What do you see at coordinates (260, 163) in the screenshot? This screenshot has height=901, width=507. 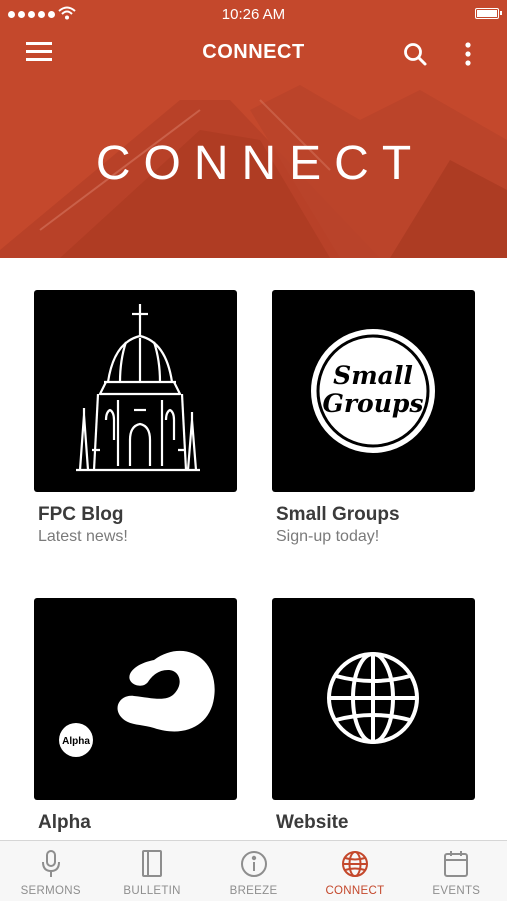 I see `hero-title: CONNECT` at bounding box center [260, 163].